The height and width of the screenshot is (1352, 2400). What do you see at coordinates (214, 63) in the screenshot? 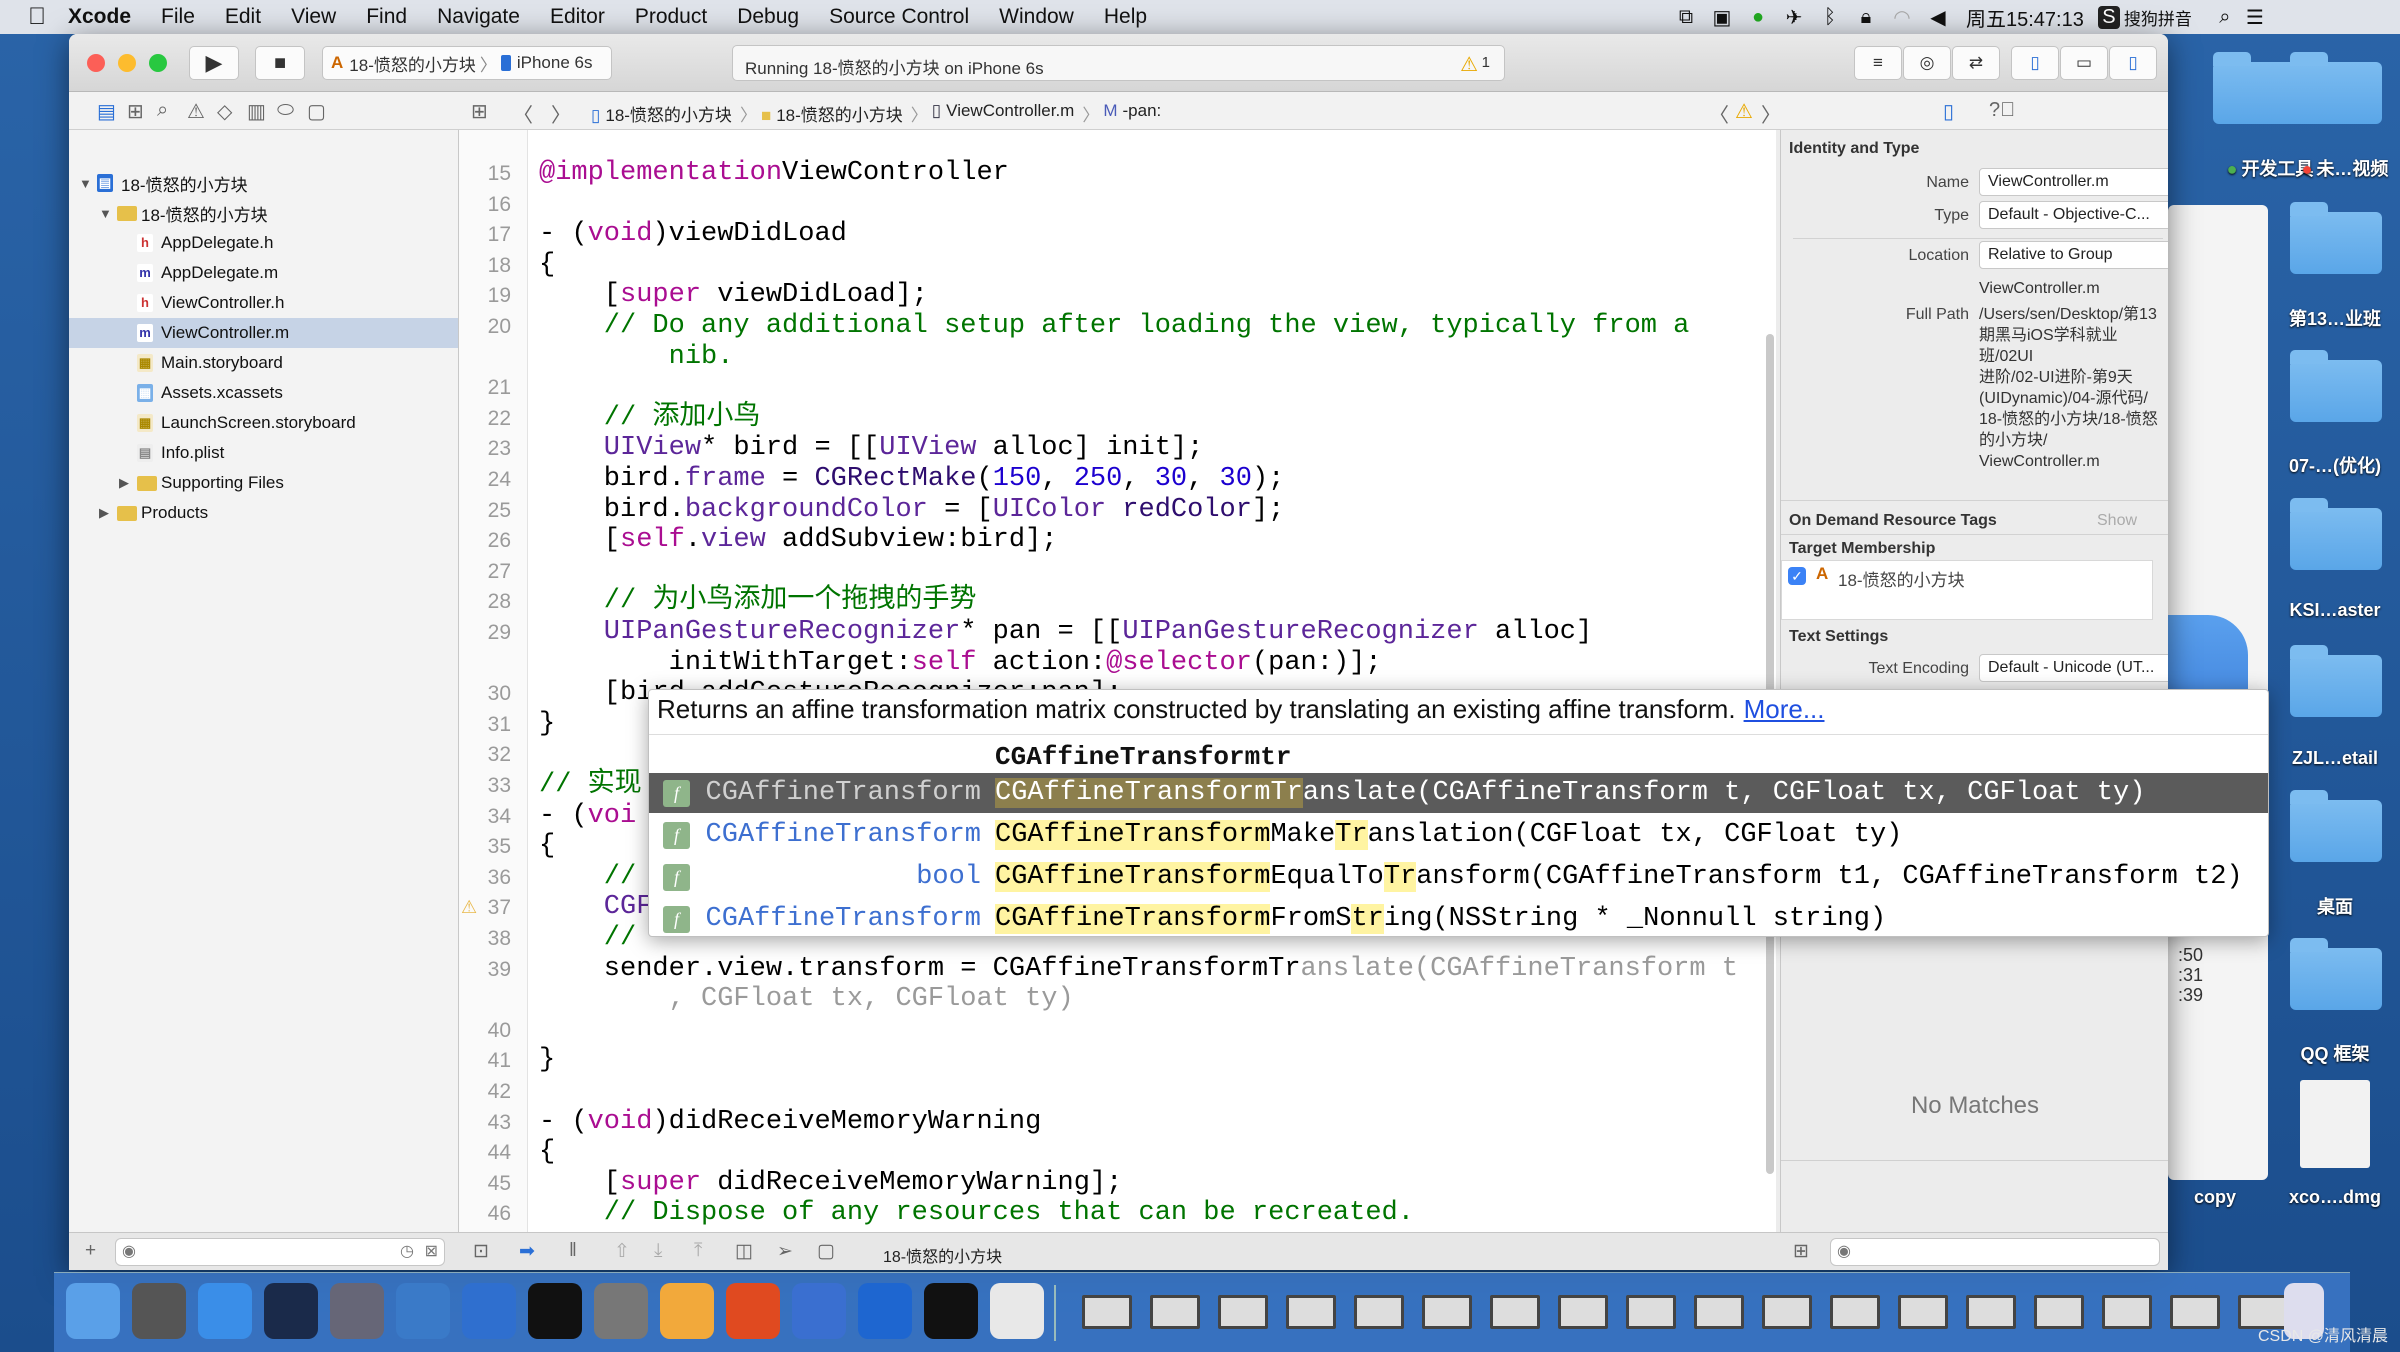
I see `run-button: ▶` at bounding box center [214, 63].